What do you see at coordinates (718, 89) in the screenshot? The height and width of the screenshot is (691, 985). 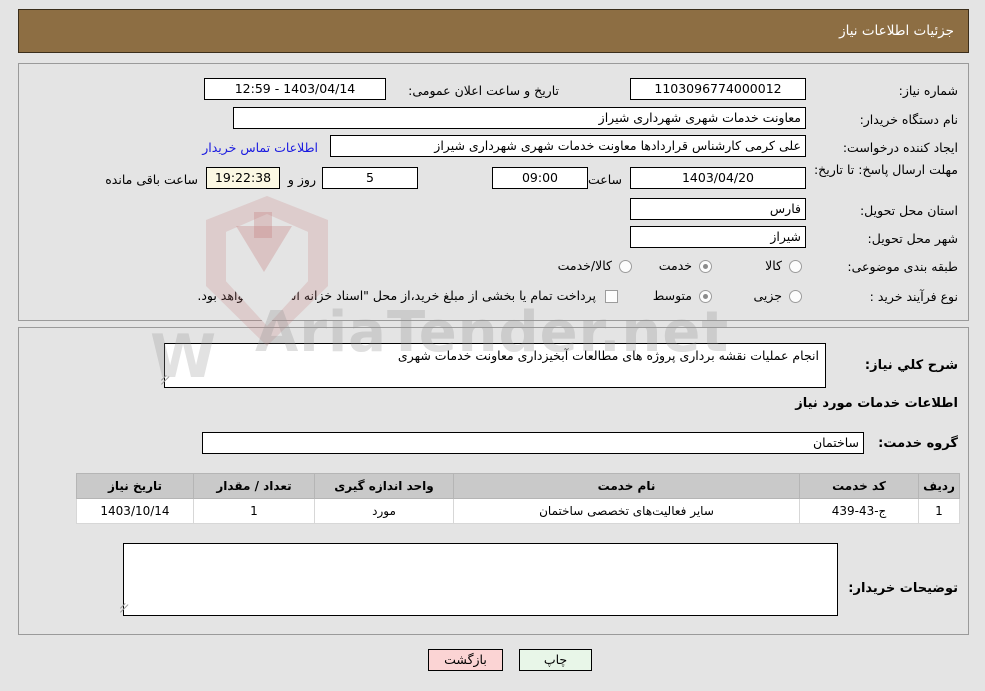 I see `need-number-value: 1103096774000012` at bounding box center [718, 89].